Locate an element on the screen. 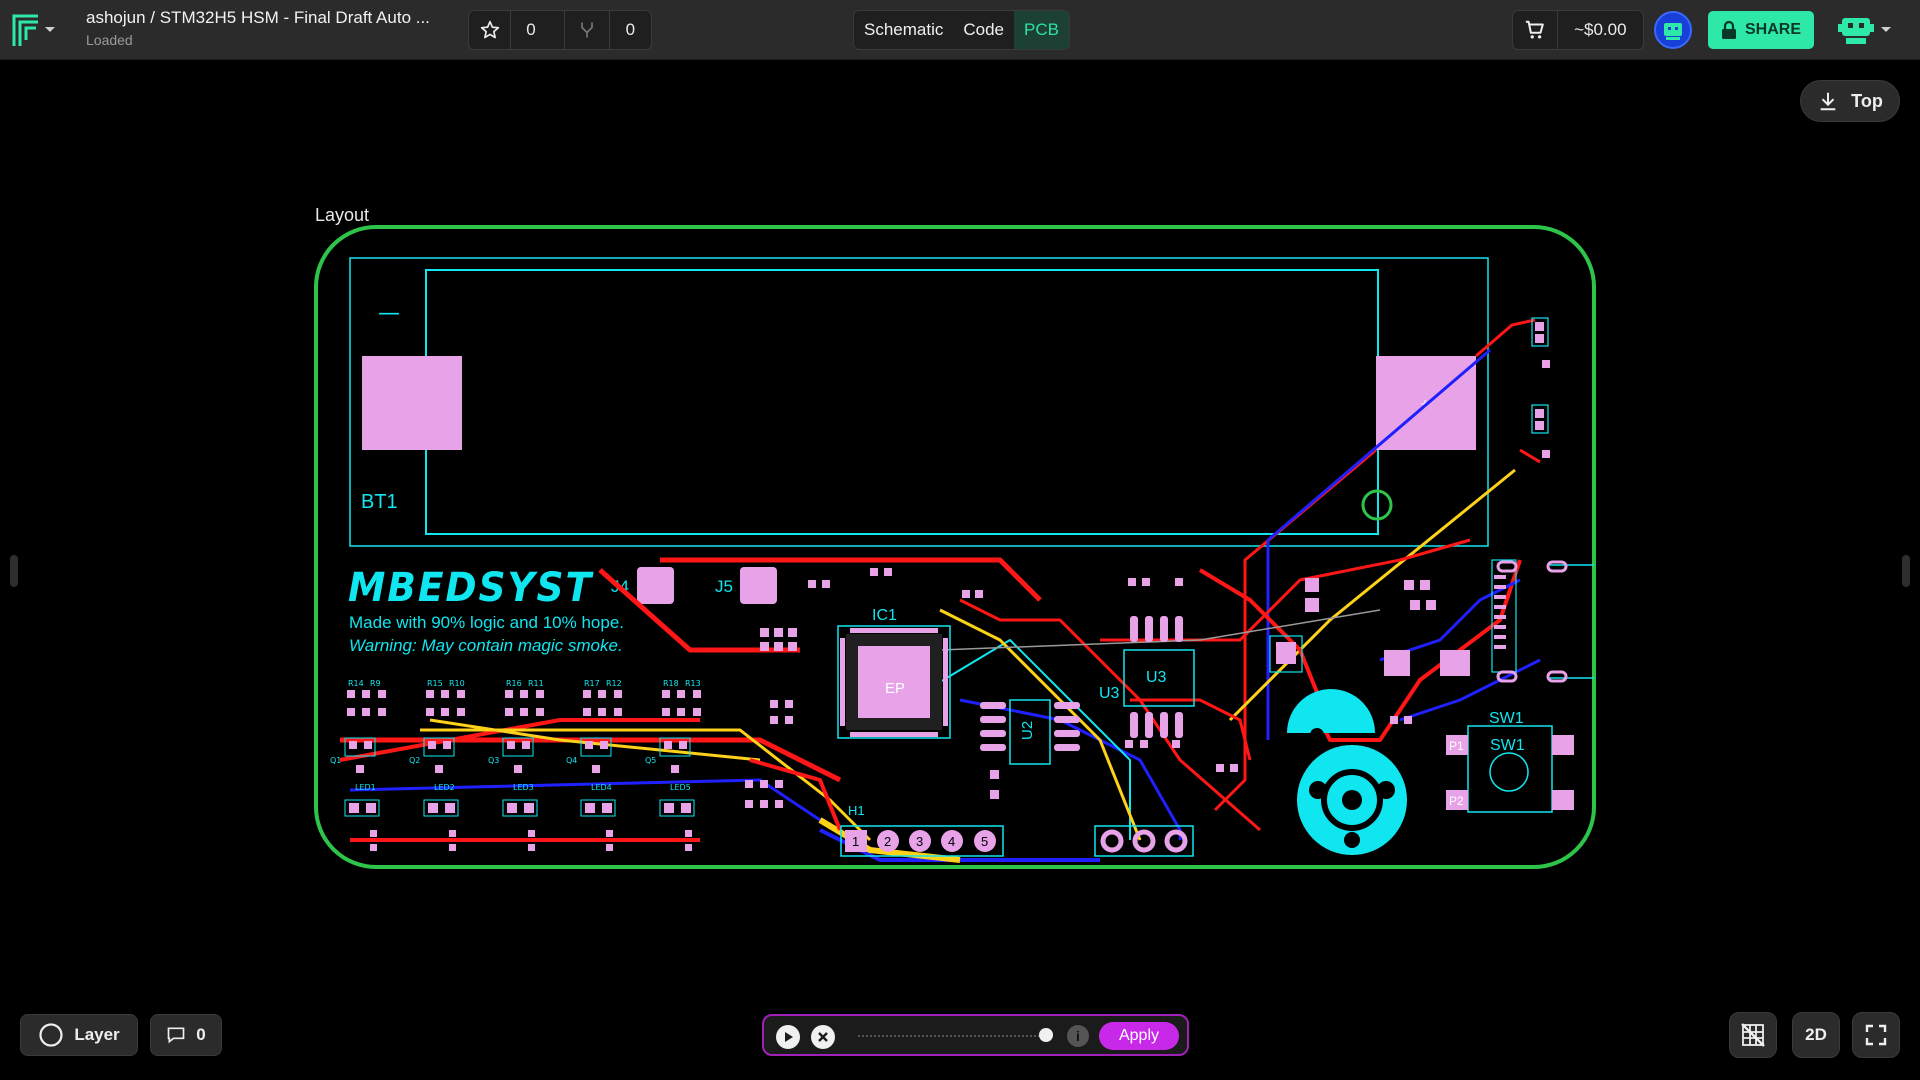 This screenshot has height=1080, width=1920. r11-label: R11 is located at coordinates (536, 683).